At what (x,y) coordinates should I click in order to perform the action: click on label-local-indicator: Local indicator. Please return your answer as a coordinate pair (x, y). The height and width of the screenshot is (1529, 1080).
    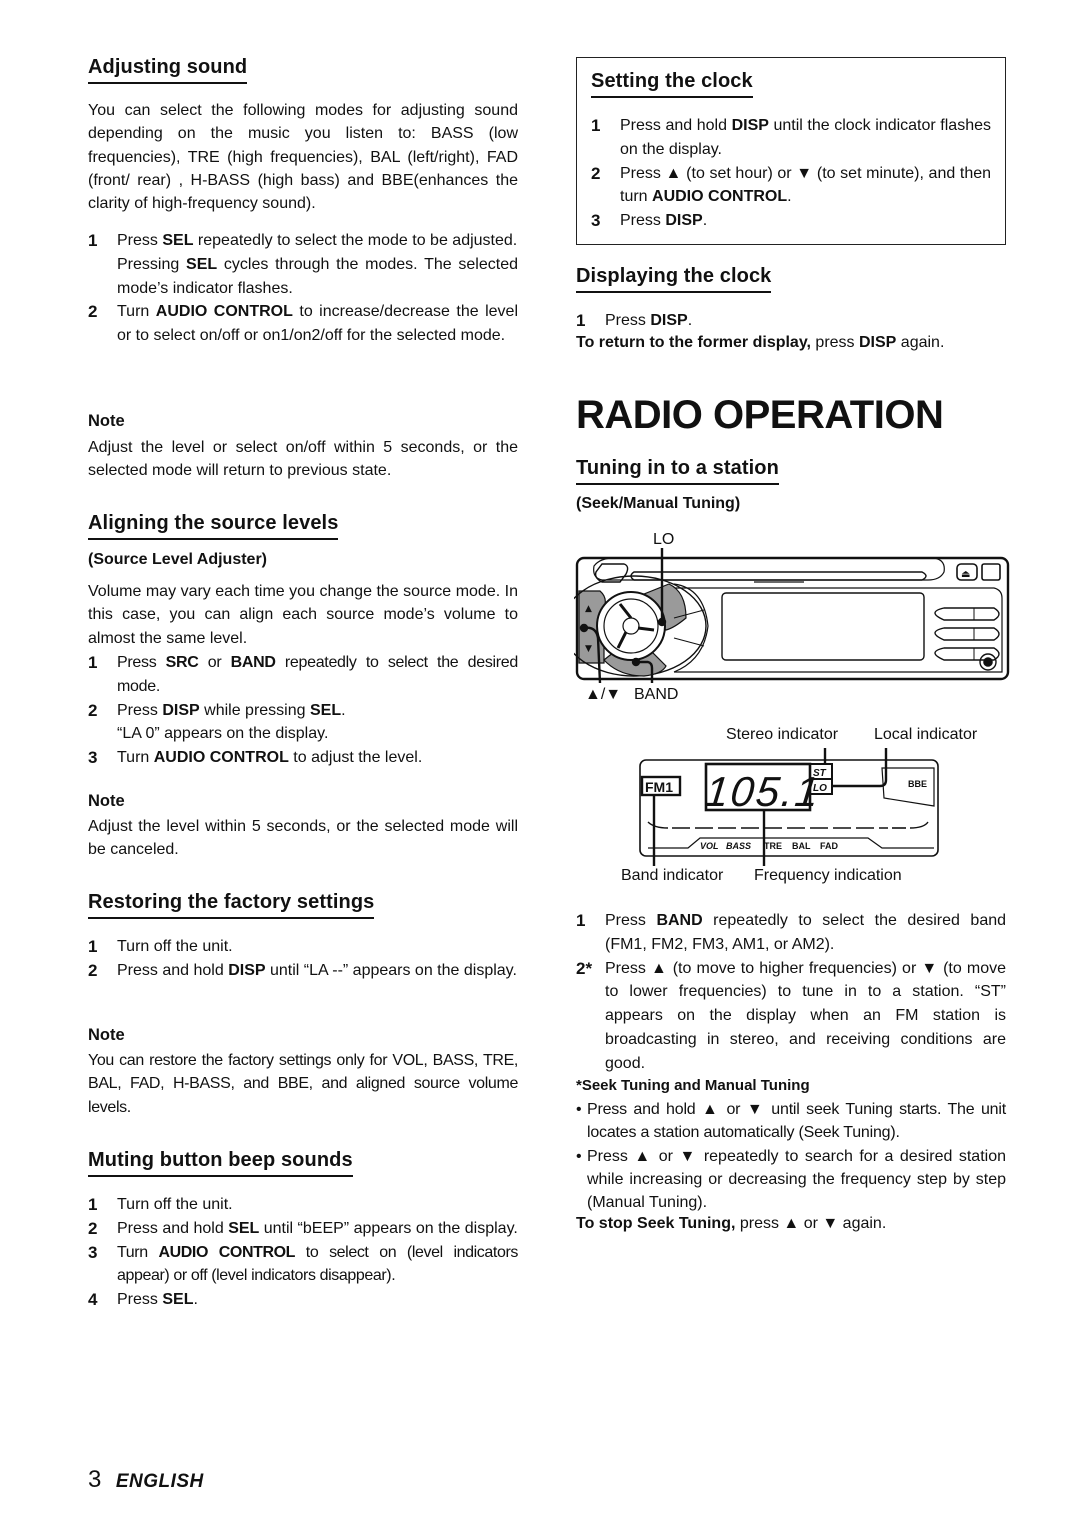
    Looking at the image, I should click on (926, 734).